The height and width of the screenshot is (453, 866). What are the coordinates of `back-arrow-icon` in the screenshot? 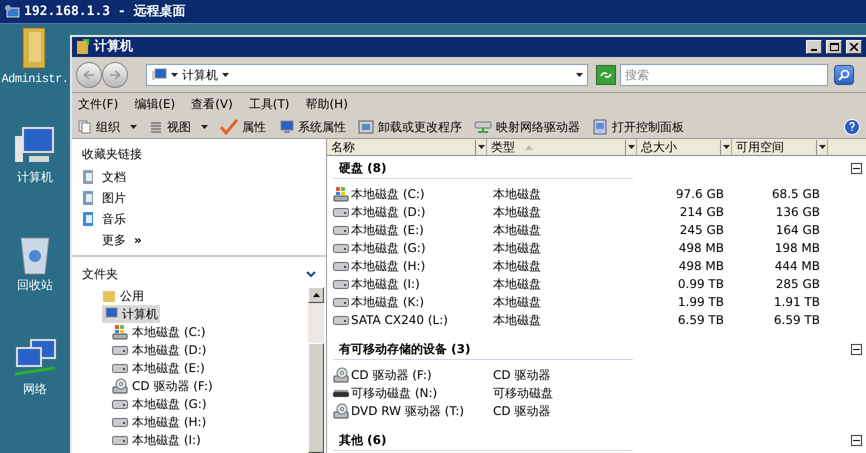 It's located at (89, 75).